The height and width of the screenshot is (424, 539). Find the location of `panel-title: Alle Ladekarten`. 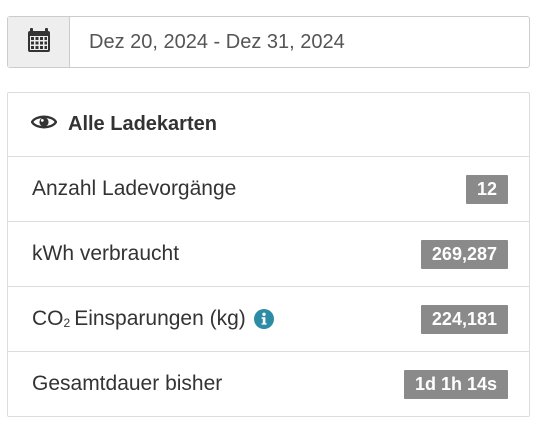

panel-title: Alle Ladekarten is located at coordinates (142, 124).